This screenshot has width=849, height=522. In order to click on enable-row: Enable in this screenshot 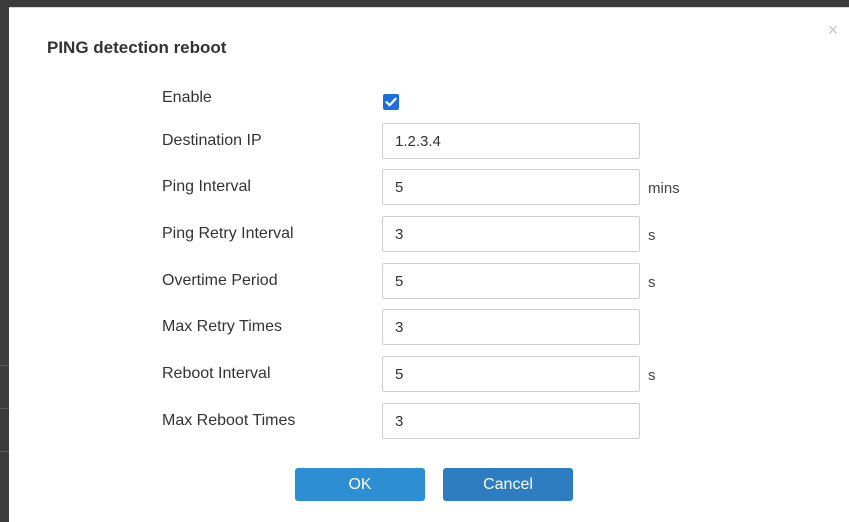, I will do `click(429, 98)`.